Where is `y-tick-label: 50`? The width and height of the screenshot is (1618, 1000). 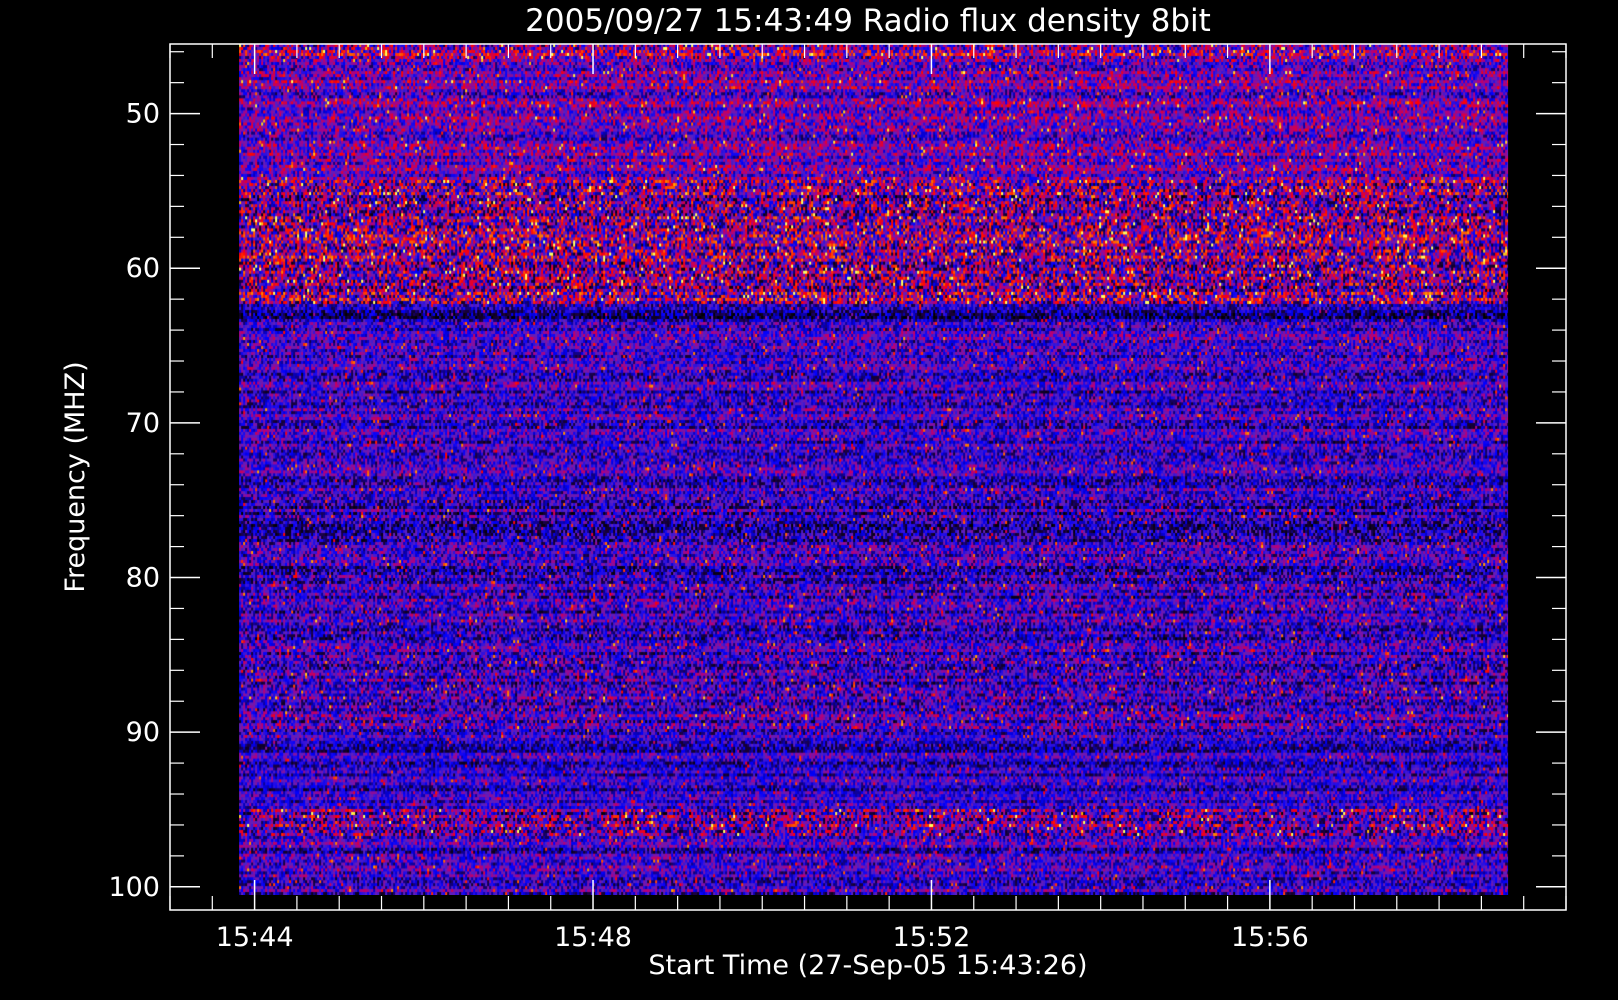 y-tick-label: 50 is located at coordinates (143, 114).